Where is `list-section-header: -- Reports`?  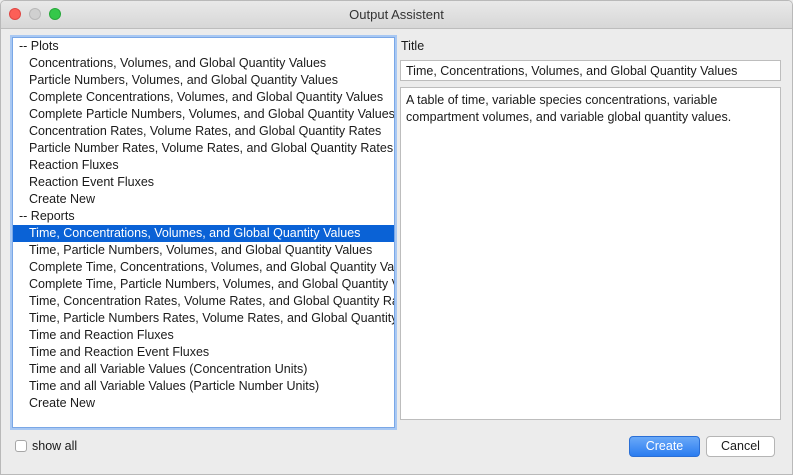 list-section-header: -- Reports is located at coordinates (203, 216).